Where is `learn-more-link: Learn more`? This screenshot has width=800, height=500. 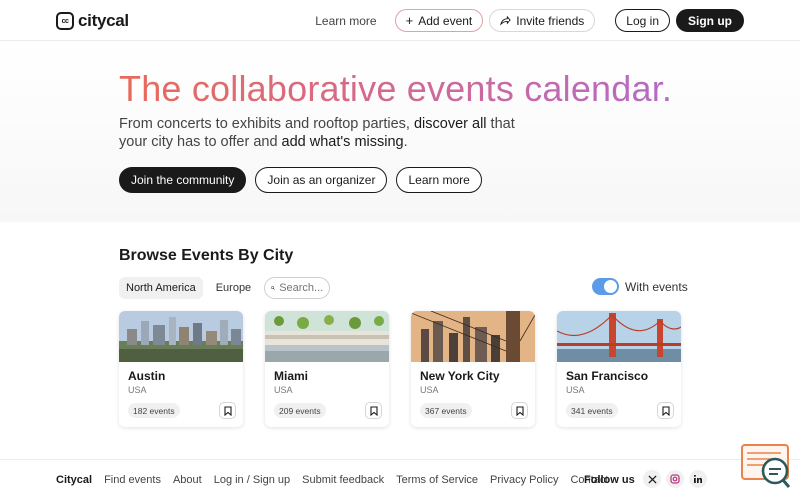 learn-more-link: Learn more is located at coordinates (345, 21).